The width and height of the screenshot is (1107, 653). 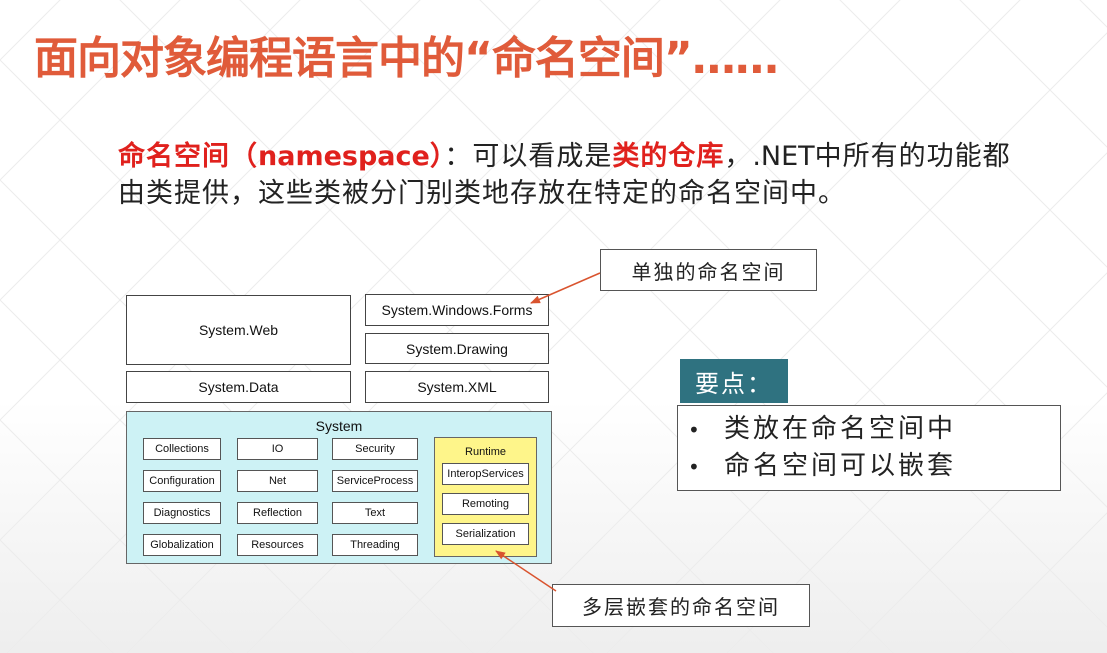 What do you see at coordinates (182, 449) in the screenshot?
I see `namespace-collections: Collections` at bounding box center [182, 449].